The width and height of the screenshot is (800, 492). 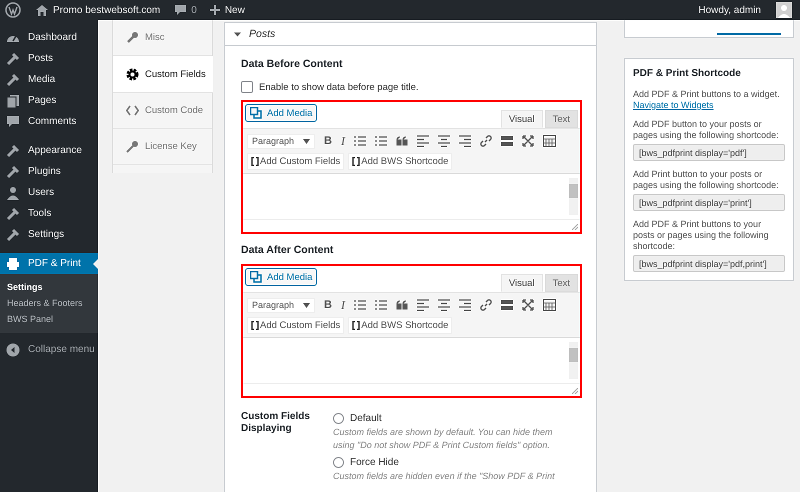 What do you see at coordinates (106, 10) in the screenshot?
I see `site-link: Promo bestwebsoft.com` at bounding box center [106, 10].